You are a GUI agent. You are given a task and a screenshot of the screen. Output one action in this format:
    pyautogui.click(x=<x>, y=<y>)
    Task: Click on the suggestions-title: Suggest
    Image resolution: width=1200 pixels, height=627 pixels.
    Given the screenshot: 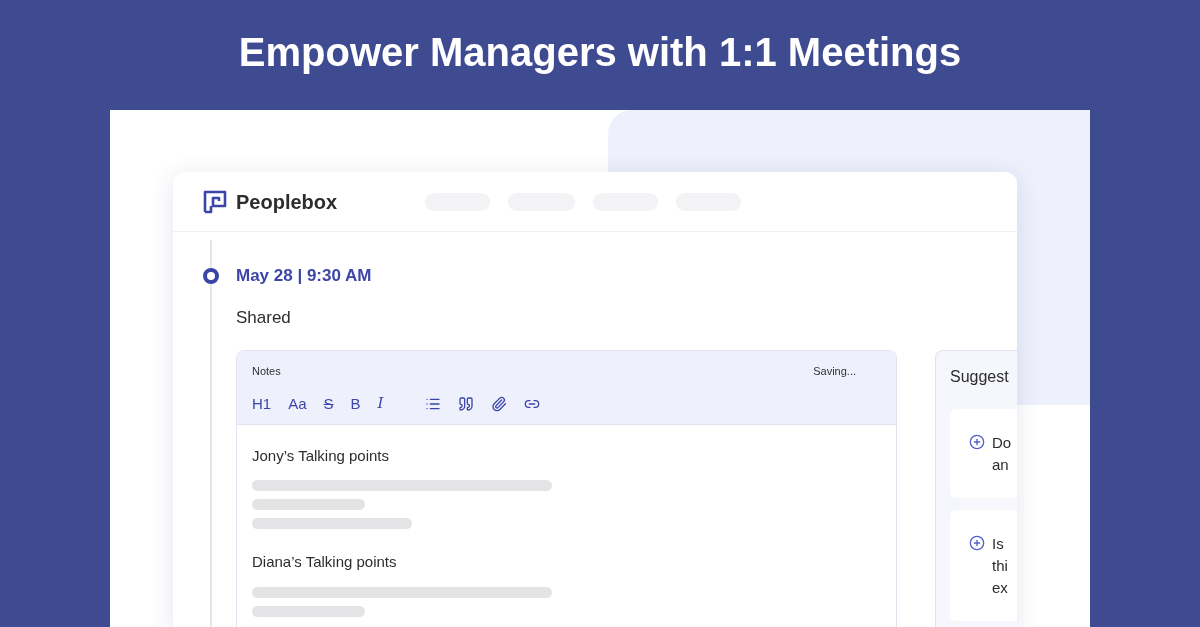 What is the action you would take?
    pyautogui.click(x=980, y=377)
    